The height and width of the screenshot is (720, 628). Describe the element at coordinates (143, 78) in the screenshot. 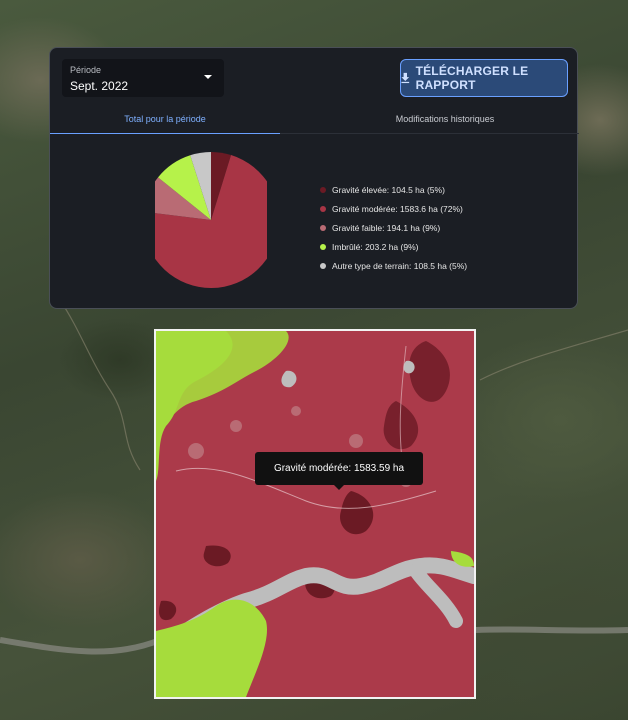

I see `period-select: Période Sept. 2022` at that location.